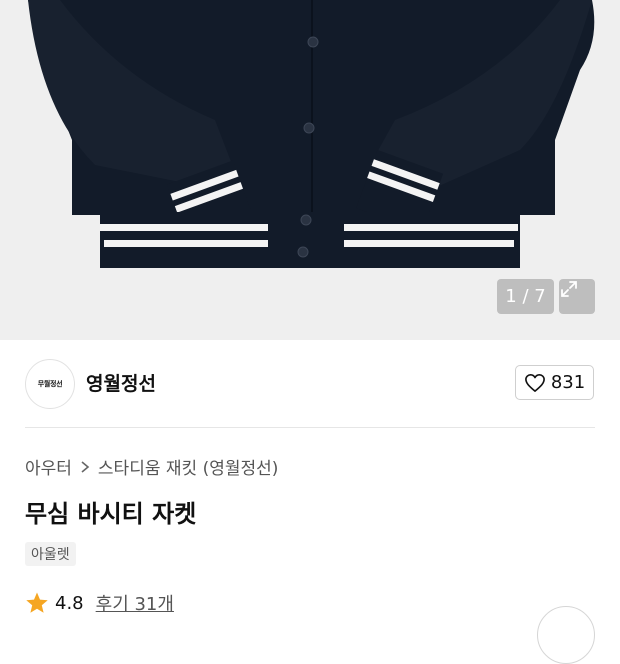 The height and width of the screenshot is (664, 620). Describe the element at coordinates (85, 466) in the screenshot. I see `chevron-right-icon` at that location.